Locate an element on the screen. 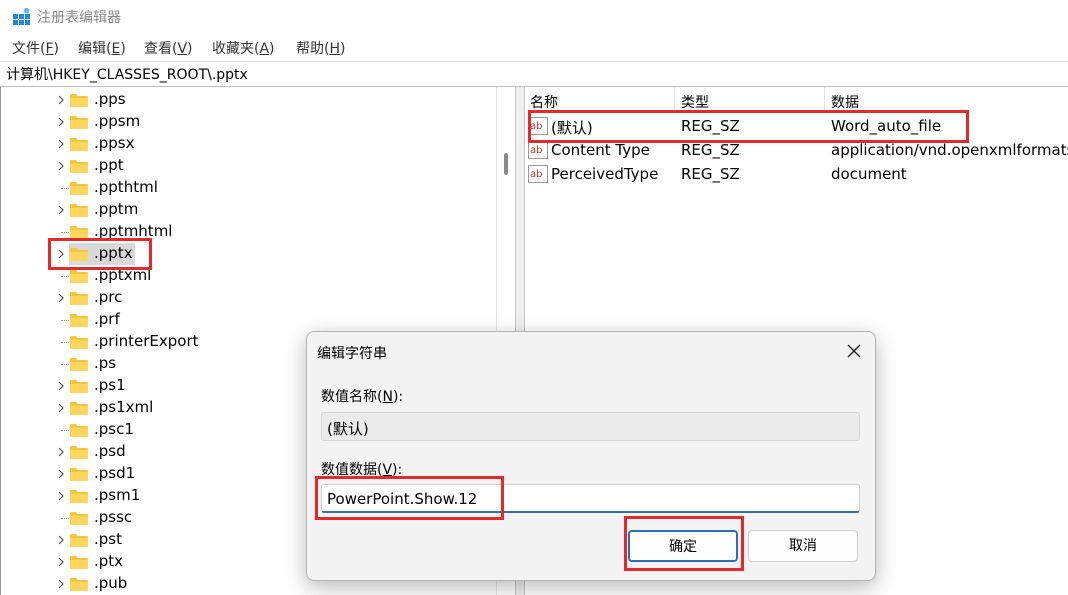 Image resolution: width=1068 pixels, height=595 pixels. tree-item-label: .ps1xml is located at coordinates (124, 407).